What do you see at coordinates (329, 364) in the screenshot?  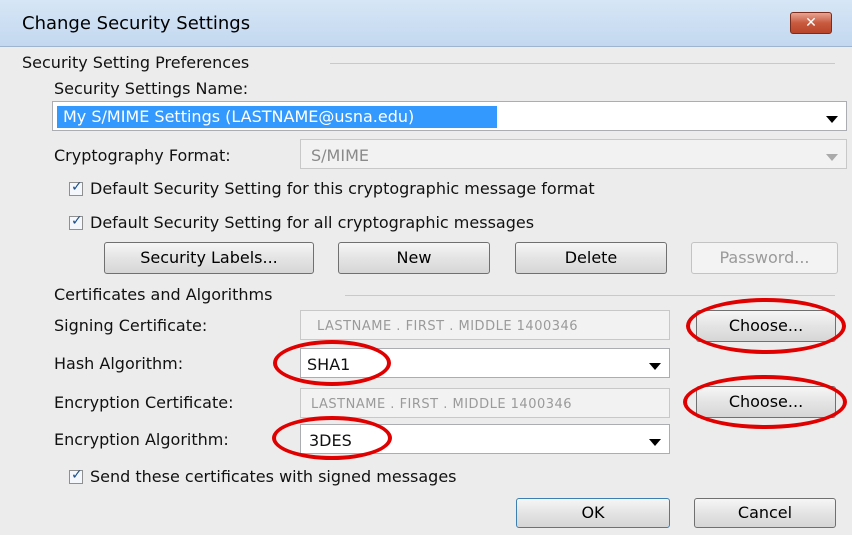 I see `hash-algorithm-value: SHA1` at bounding box center [329, 364].